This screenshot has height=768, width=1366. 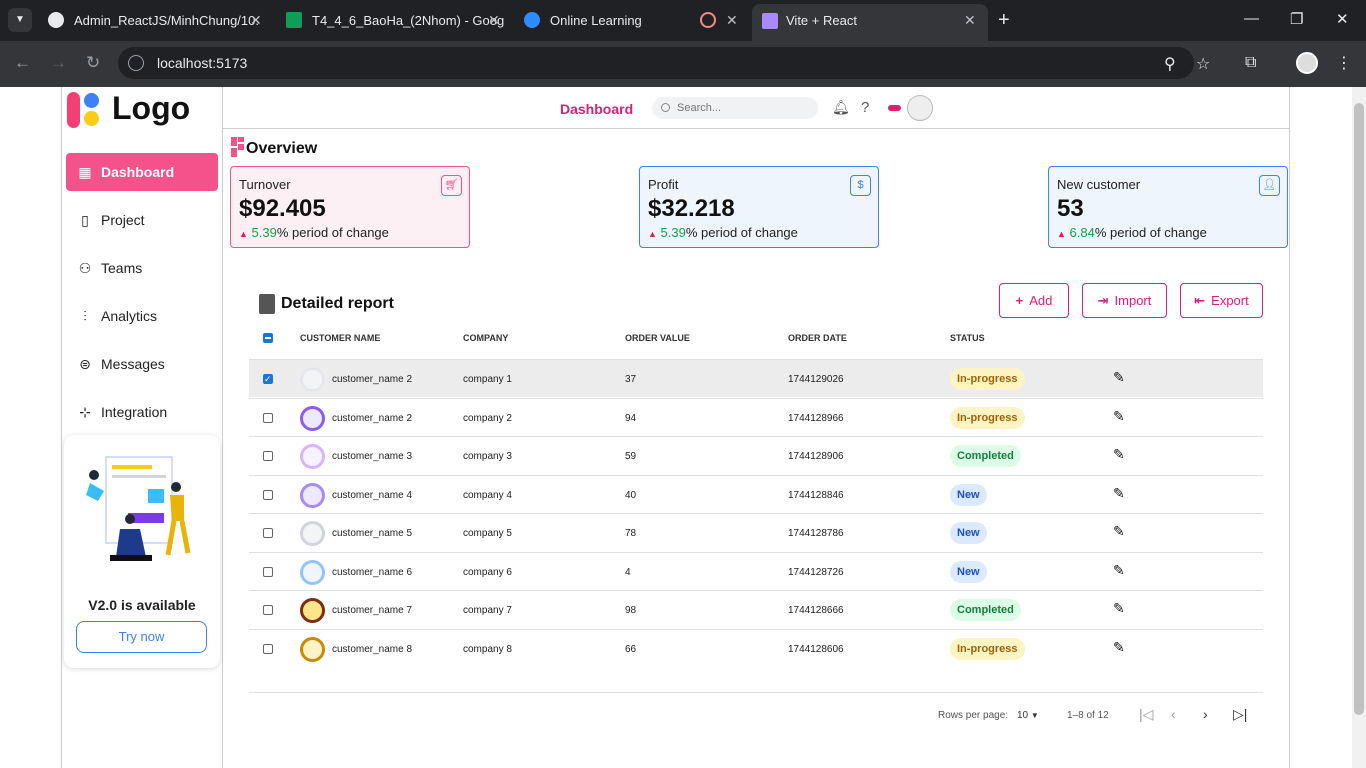 What do you see at coordinates (58, 63) in the screenshot?
I see `forward-button: →` at bounding box center [58, 63].